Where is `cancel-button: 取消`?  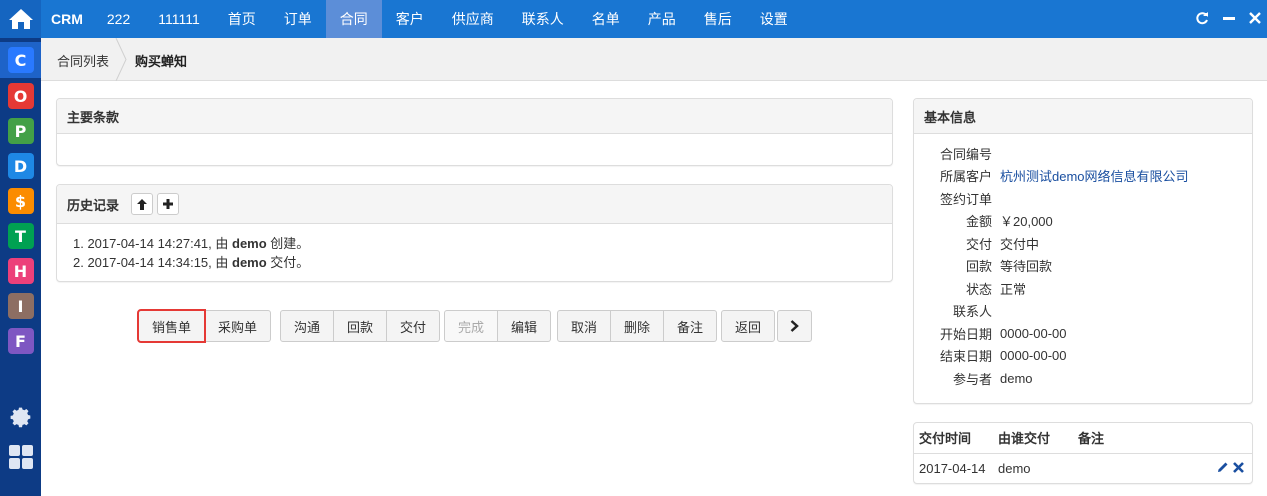 cancel-button: 取消 is located at coordinates (584, 326).